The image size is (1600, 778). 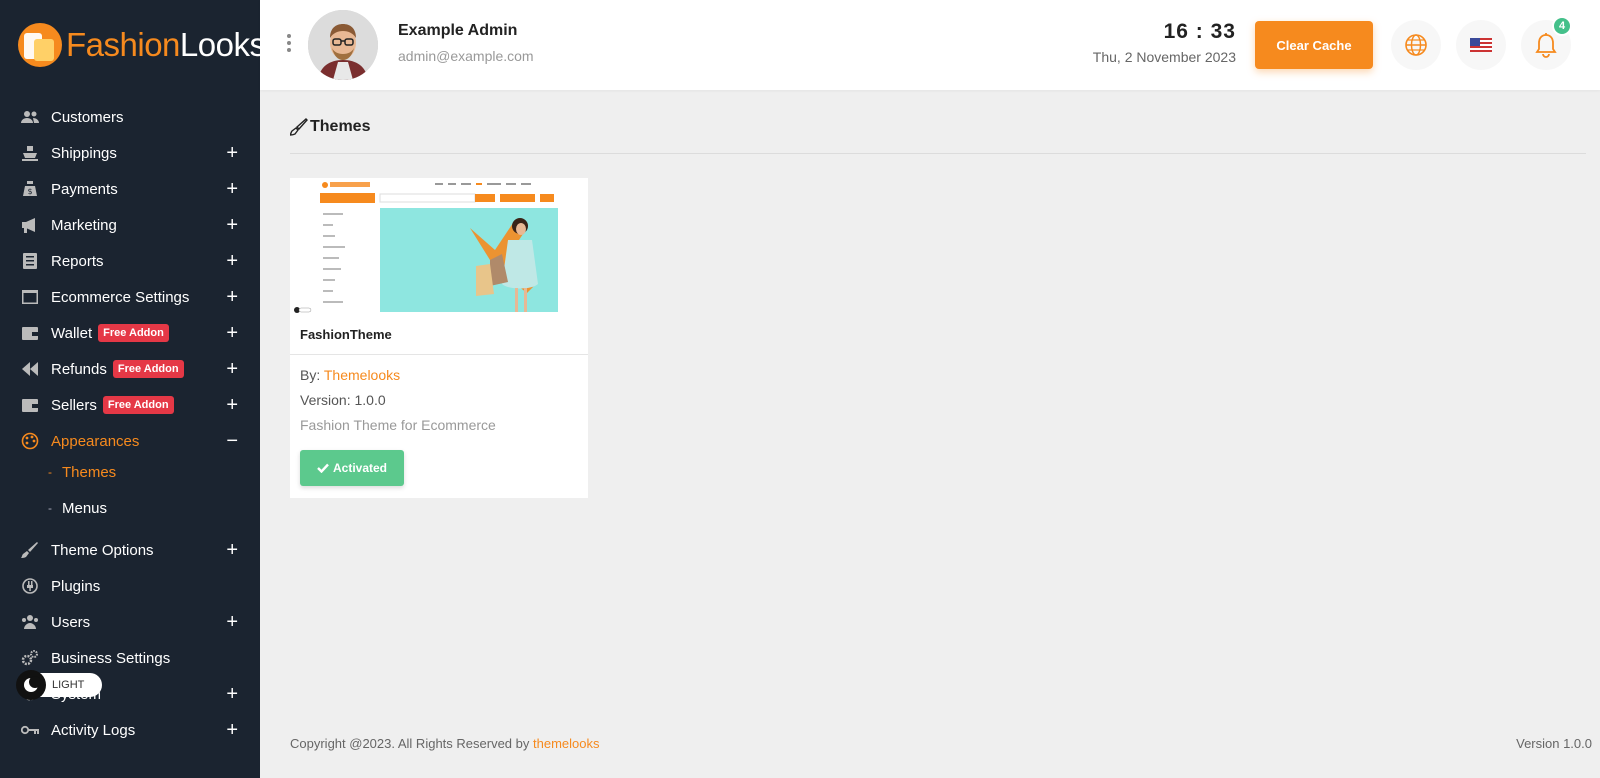 What do you see at coordinates (362, 375) in the screenshot?
I see `author-link: Themelooks` at bounding box center [362, 375].